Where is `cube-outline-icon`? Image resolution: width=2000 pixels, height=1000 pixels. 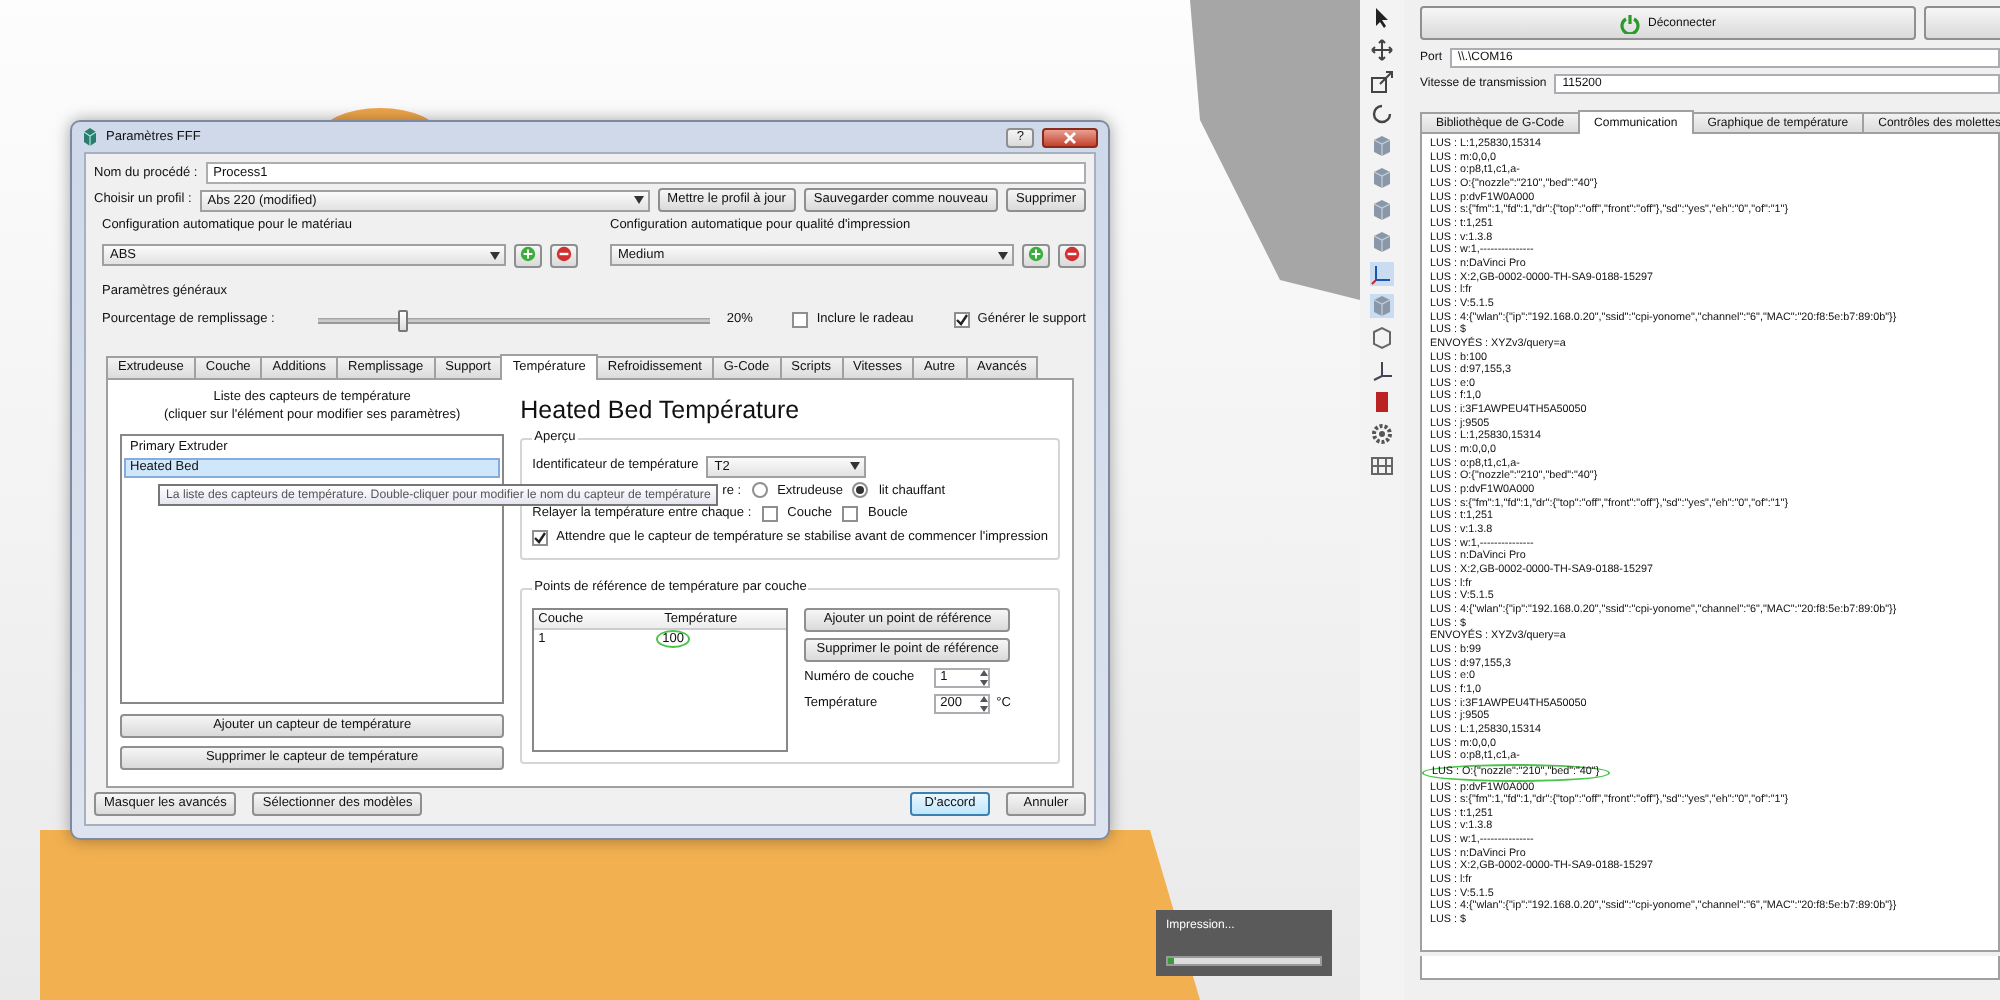
cube-outline-icon is located at coordinates (1382, 338).